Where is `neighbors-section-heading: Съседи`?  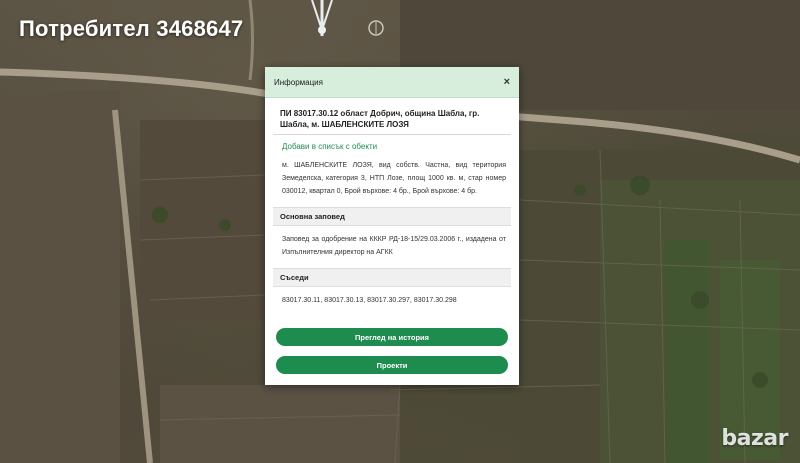 neighbors-section-heading: Съседи is located at coordinates (392, 277).